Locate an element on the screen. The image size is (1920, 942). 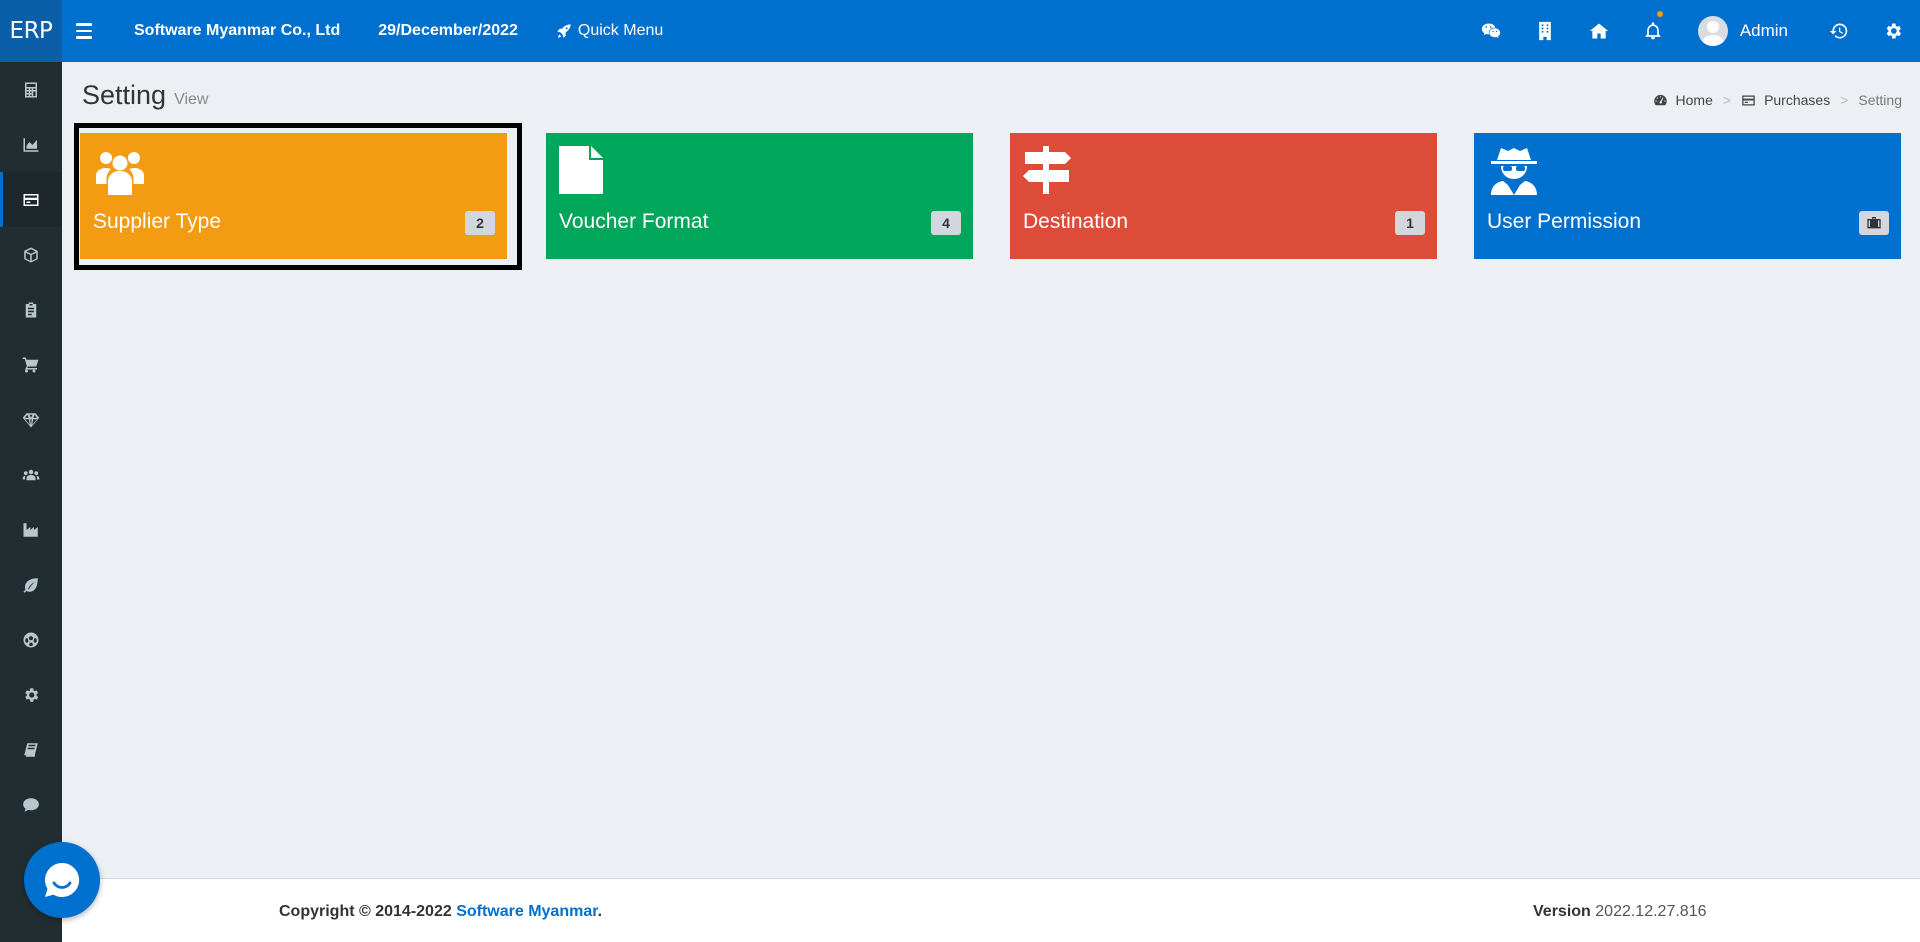
industry-icon is located at coordinates (30, 529).